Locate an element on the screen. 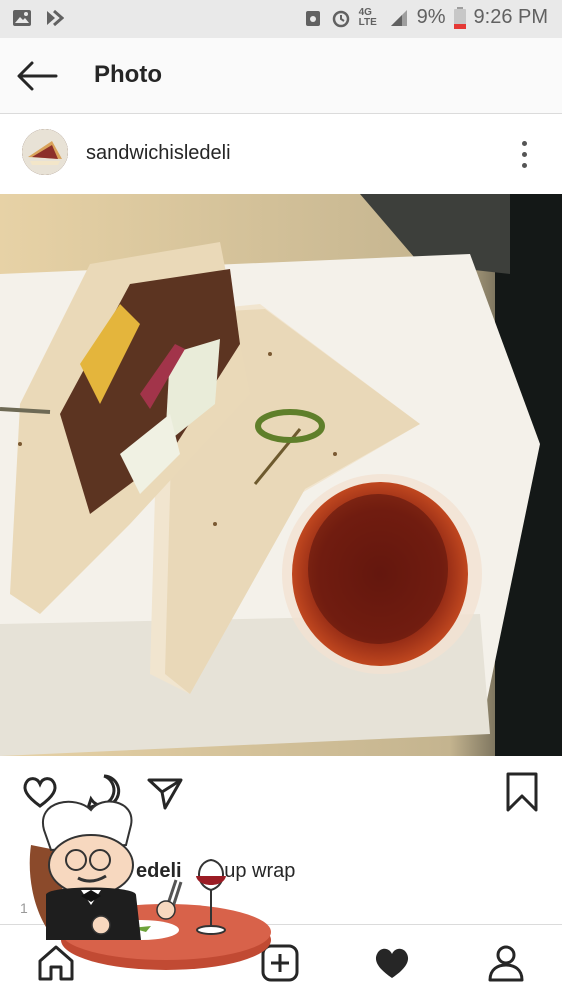 Image resolution: width=562 pixels, height=1001 pixels. bookmark-icon is located at coordinates (522, 792).